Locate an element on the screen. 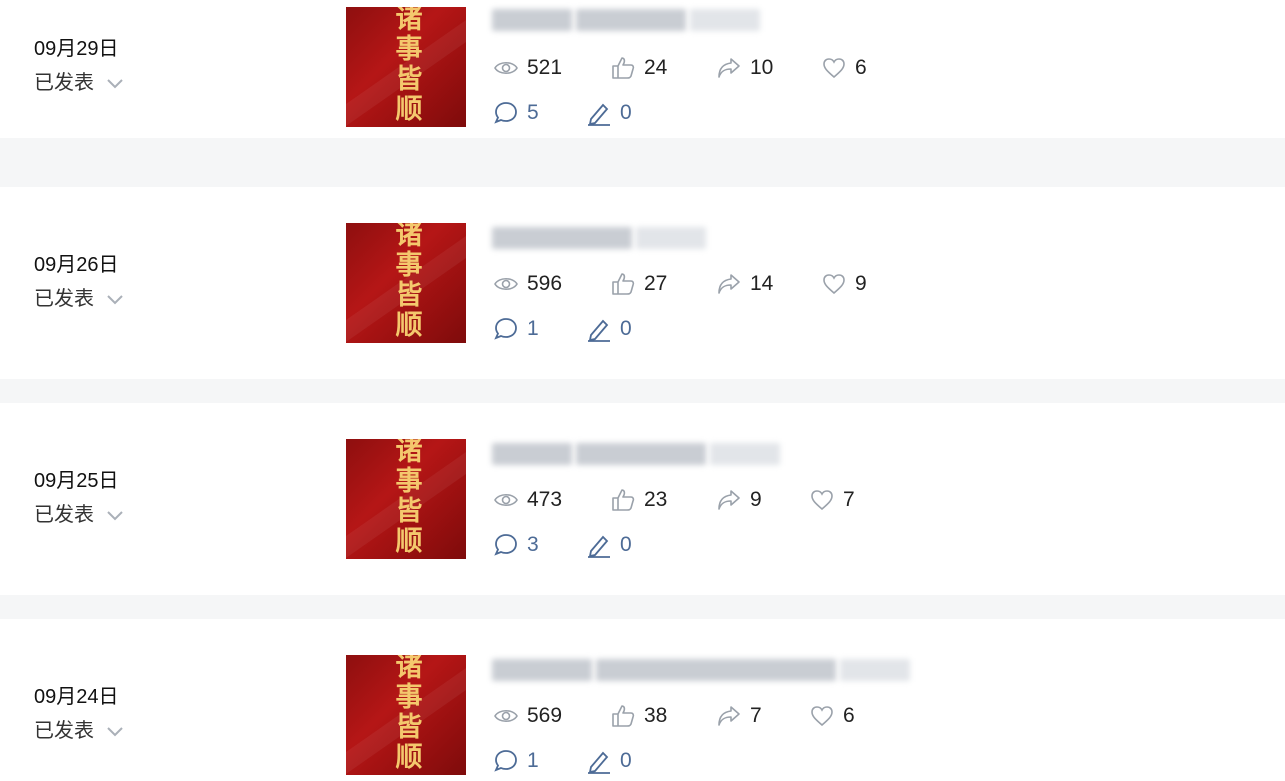 This screenshot has height=781, width=1285. comments-count: 5 is located at coordinates (533, 112).